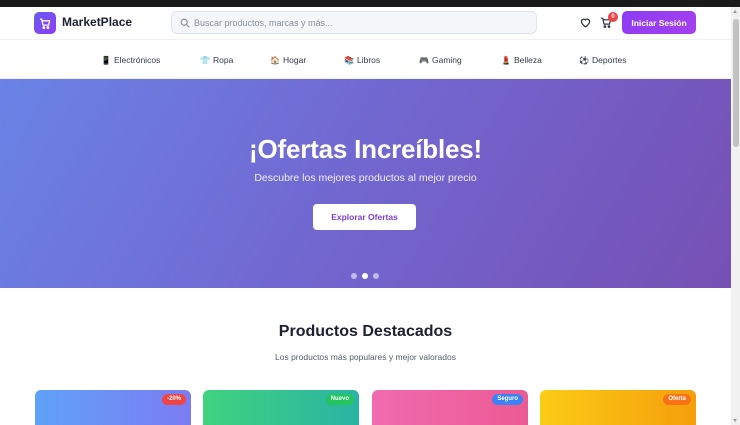  Describe the element at coordinates (585, 22) in the screenshot. I see `heart-icon` at that location.